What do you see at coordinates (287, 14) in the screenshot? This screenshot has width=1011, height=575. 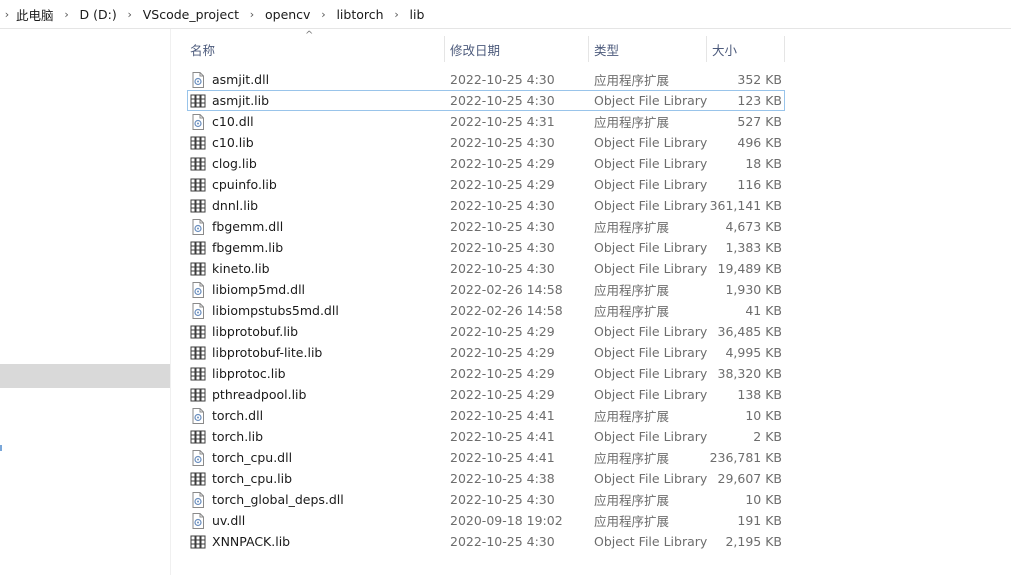 I see `breadcrumb-item-opencv: opencv` at bounding box center [287, 14].